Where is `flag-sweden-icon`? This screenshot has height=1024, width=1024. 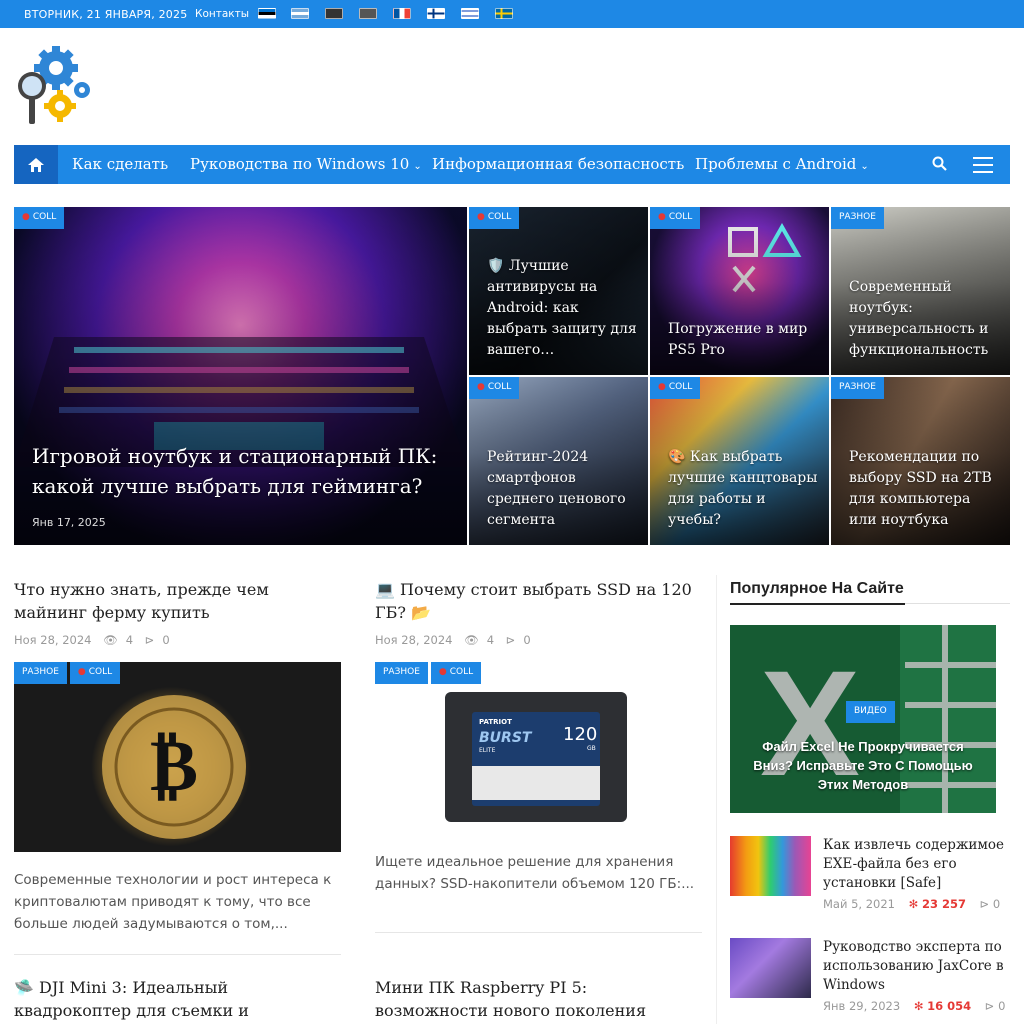 flag-sweden-icon is located at coordinates (504, 13).